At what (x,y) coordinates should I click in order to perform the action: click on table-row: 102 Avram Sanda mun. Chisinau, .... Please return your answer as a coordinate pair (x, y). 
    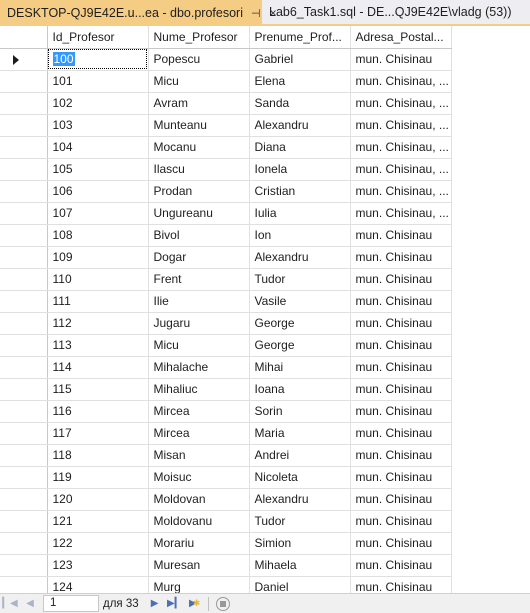
    Looking at the image, I should click on (226, 103).